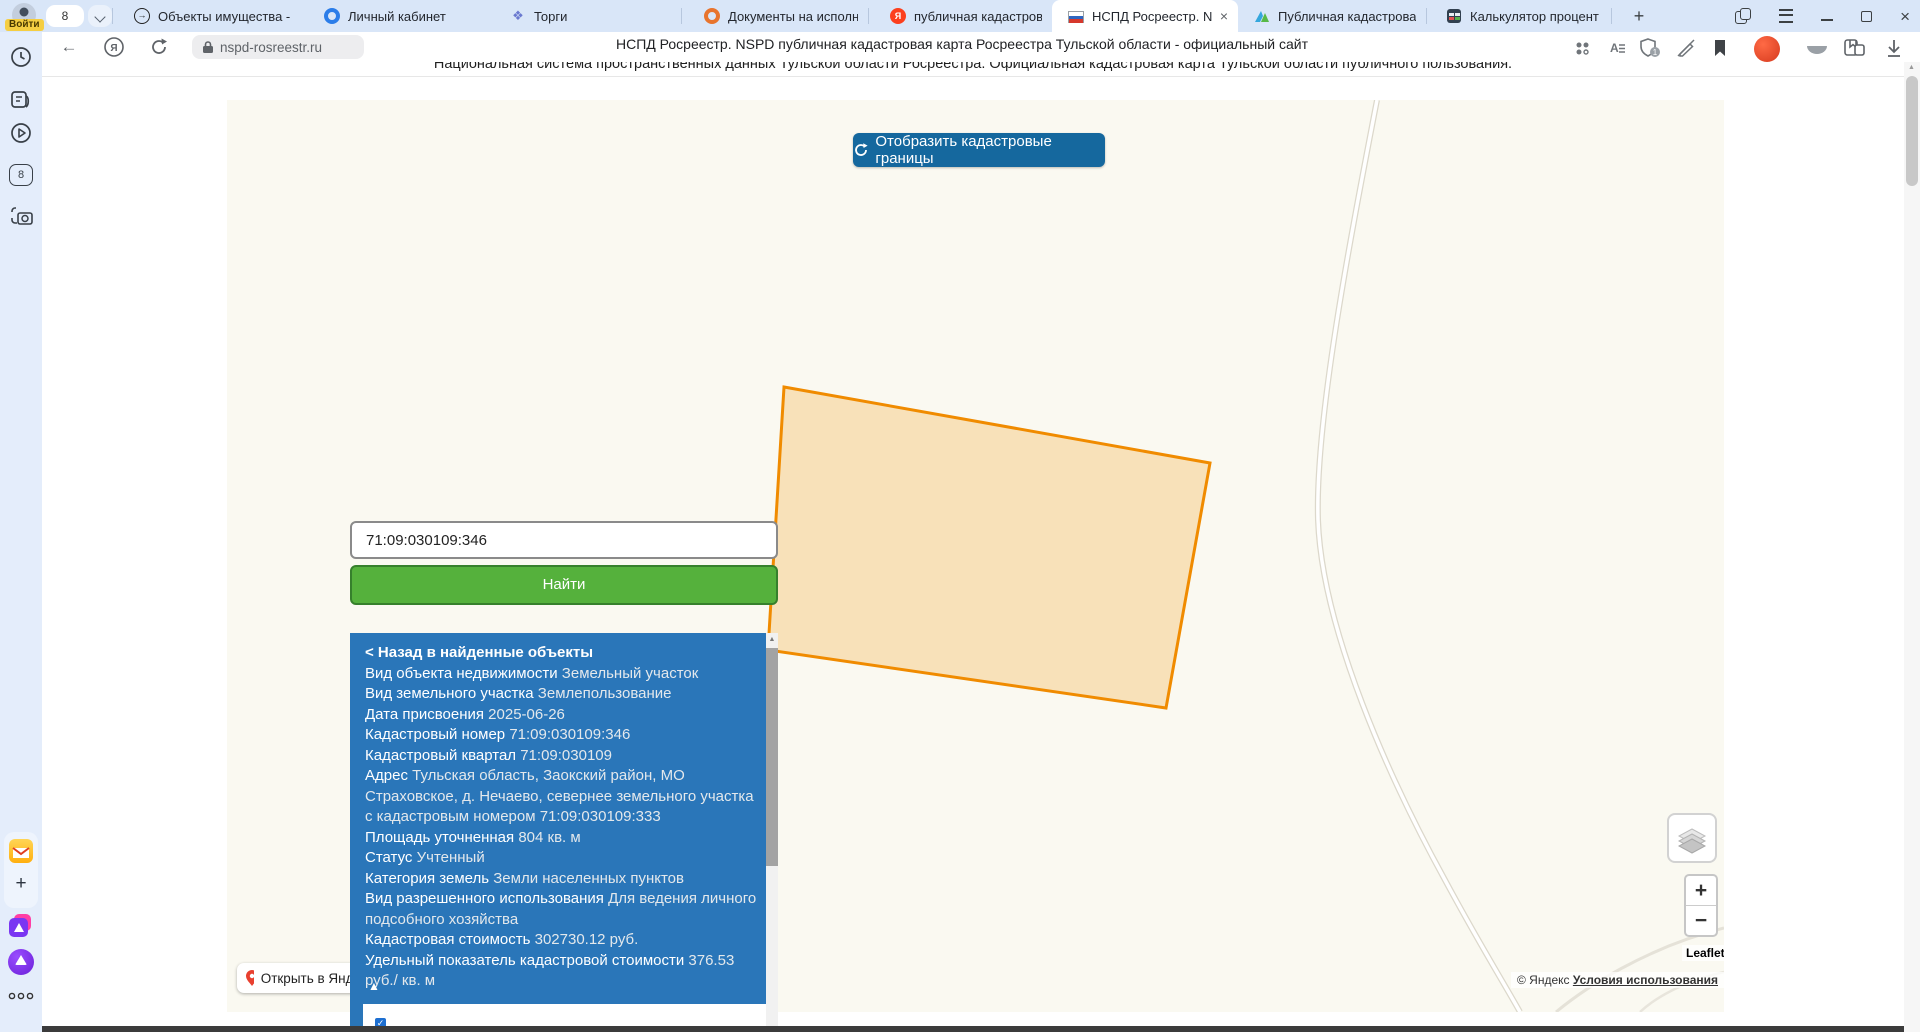 The image size is (1920, 1032). What do you see at coordinates (1894, 48) in the screenshot?
I see `downloads-icon` at bounding box center [1894, 48].